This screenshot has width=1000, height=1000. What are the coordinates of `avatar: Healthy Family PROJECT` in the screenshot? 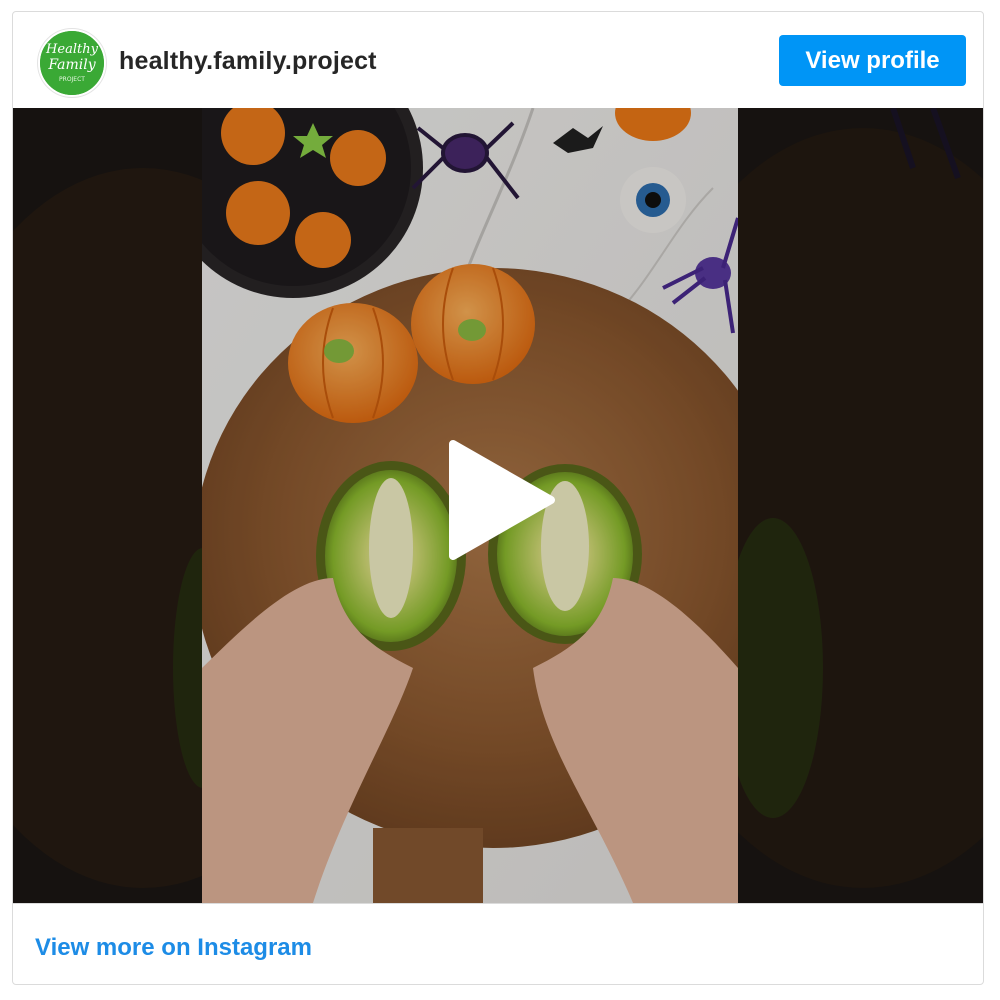 It's located at (72, 63).